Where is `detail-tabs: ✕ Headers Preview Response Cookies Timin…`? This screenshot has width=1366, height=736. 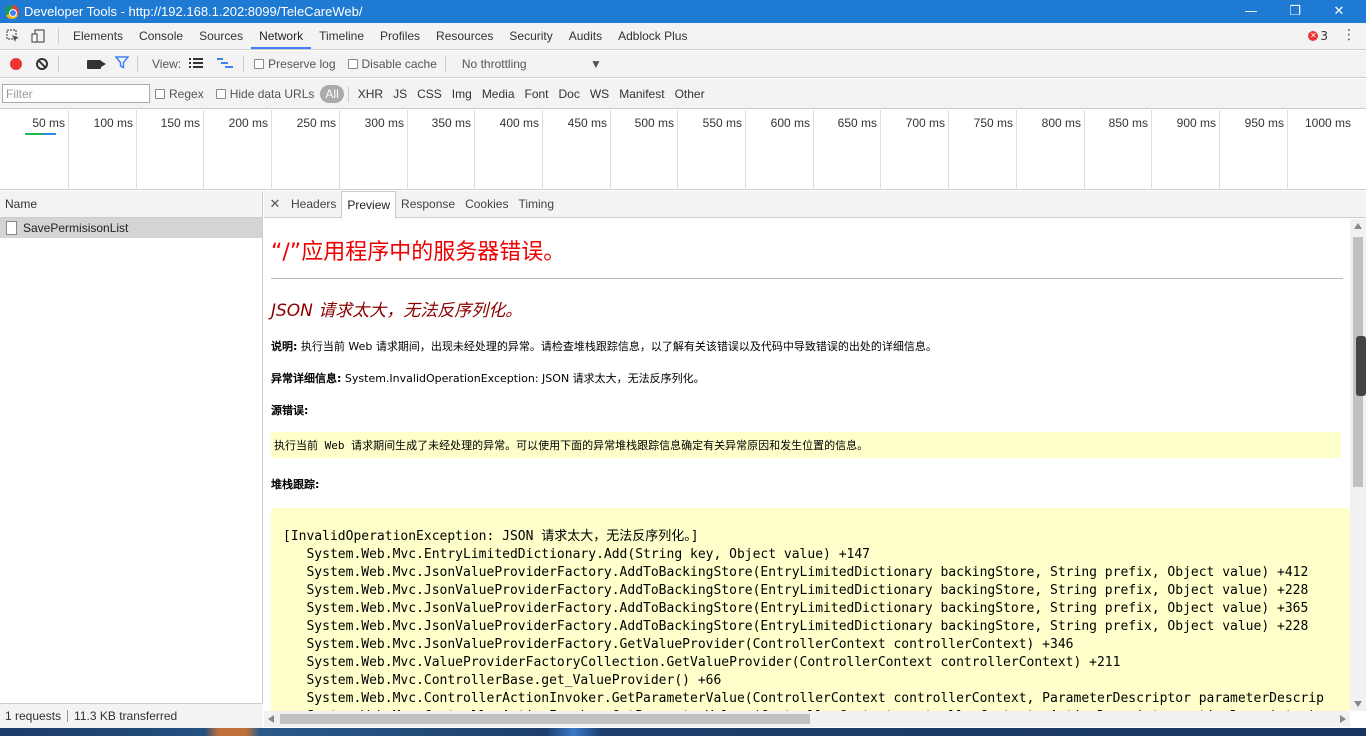 detail-tabs: ✕ Headers Preview Response Cookies Timin… is located at coordinates (815, 204).